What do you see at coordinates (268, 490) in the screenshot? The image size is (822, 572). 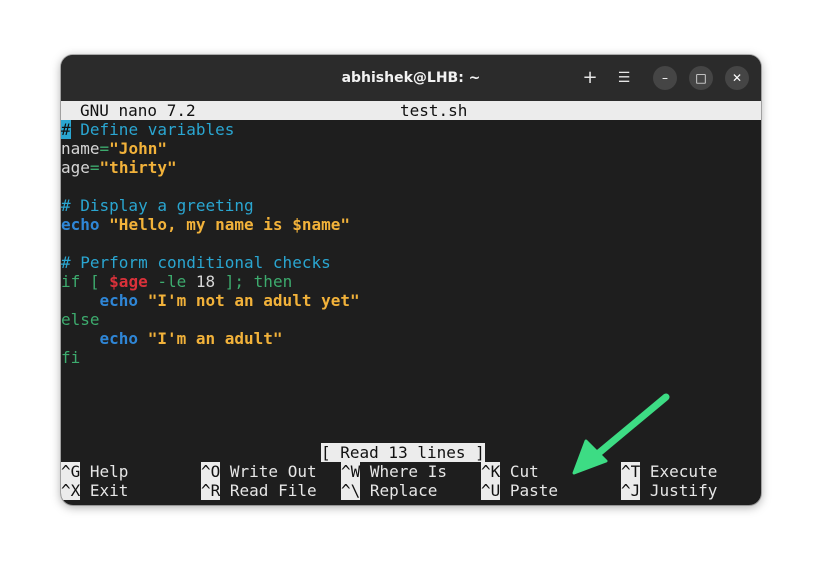 I see `shortcut-label: Read File` at bounding box center [268, 490].